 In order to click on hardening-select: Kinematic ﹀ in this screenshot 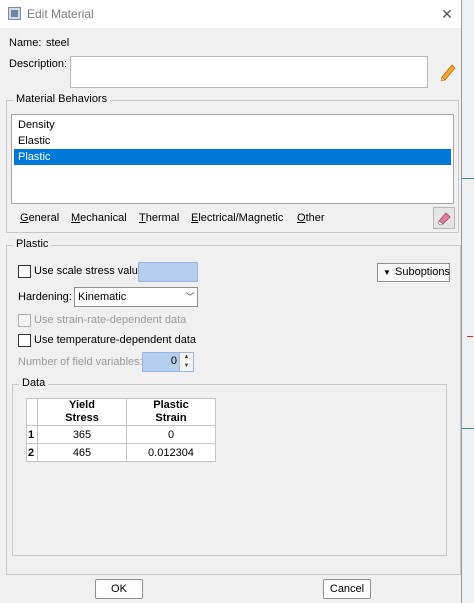, I will do `click(136, 297)`.